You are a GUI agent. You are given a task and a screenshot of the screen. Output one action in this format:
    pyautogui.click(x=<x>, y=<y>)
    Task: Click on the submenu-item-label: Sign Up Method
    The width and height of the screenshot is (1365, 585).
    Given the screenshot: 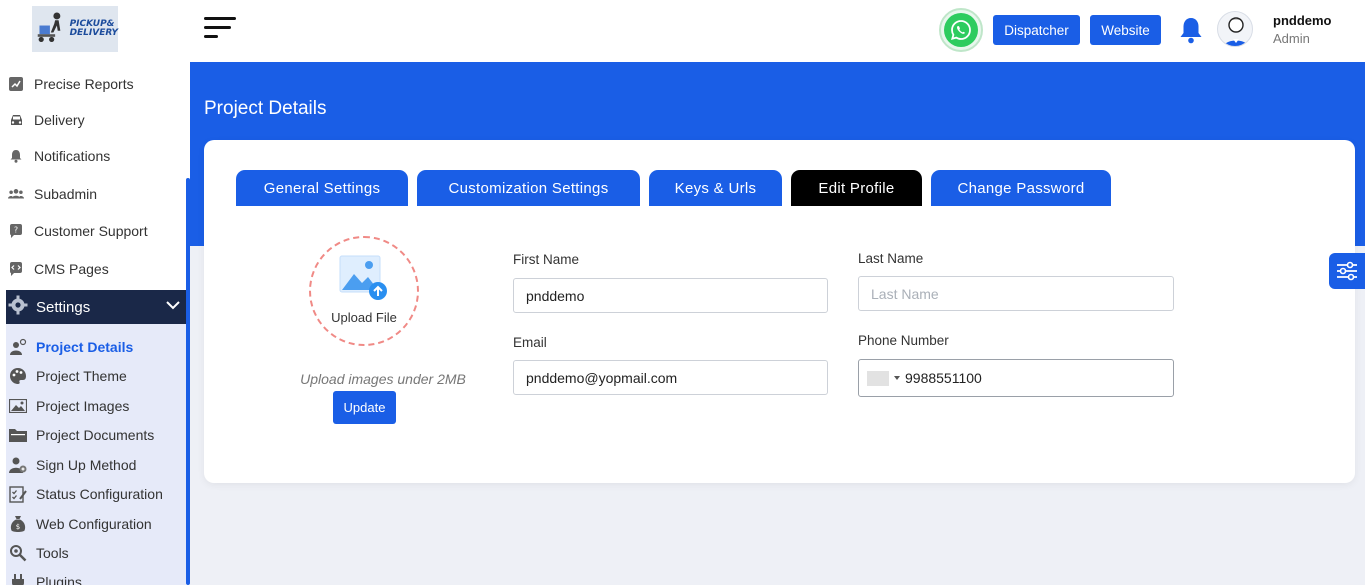 What is the action you would take?
    pyautogui.click(x=86, y=465)
    